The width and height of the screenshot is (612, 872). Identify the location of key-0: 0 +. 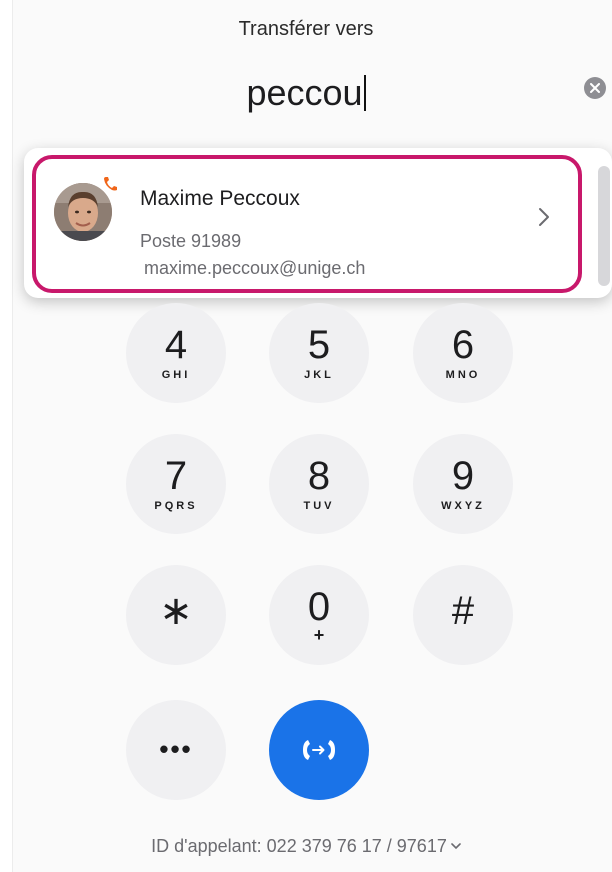
(319, 615).